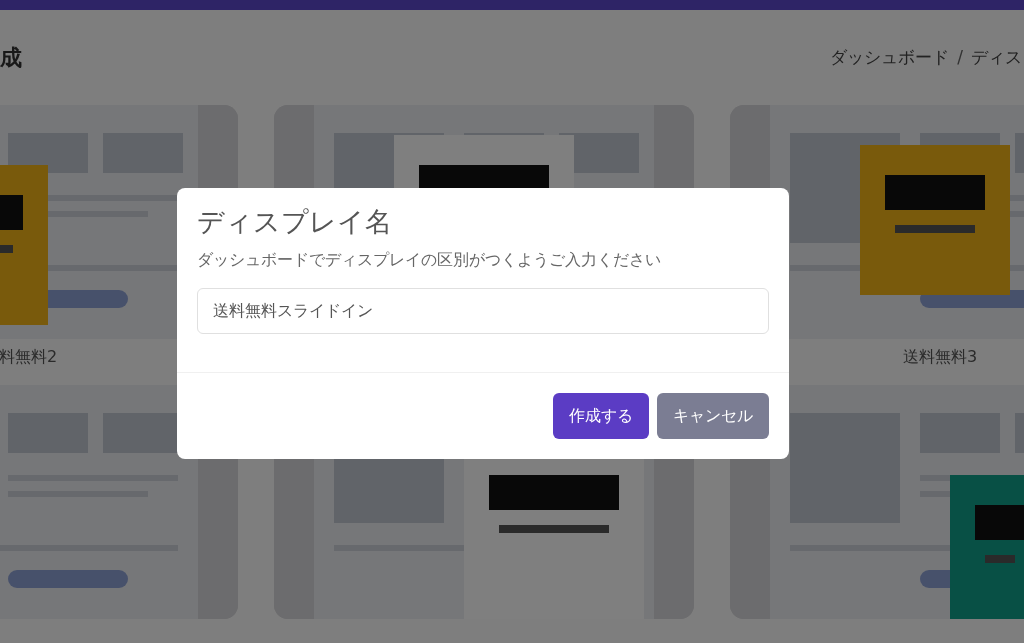  I want to click on page-title: 成, so click(11, 58).